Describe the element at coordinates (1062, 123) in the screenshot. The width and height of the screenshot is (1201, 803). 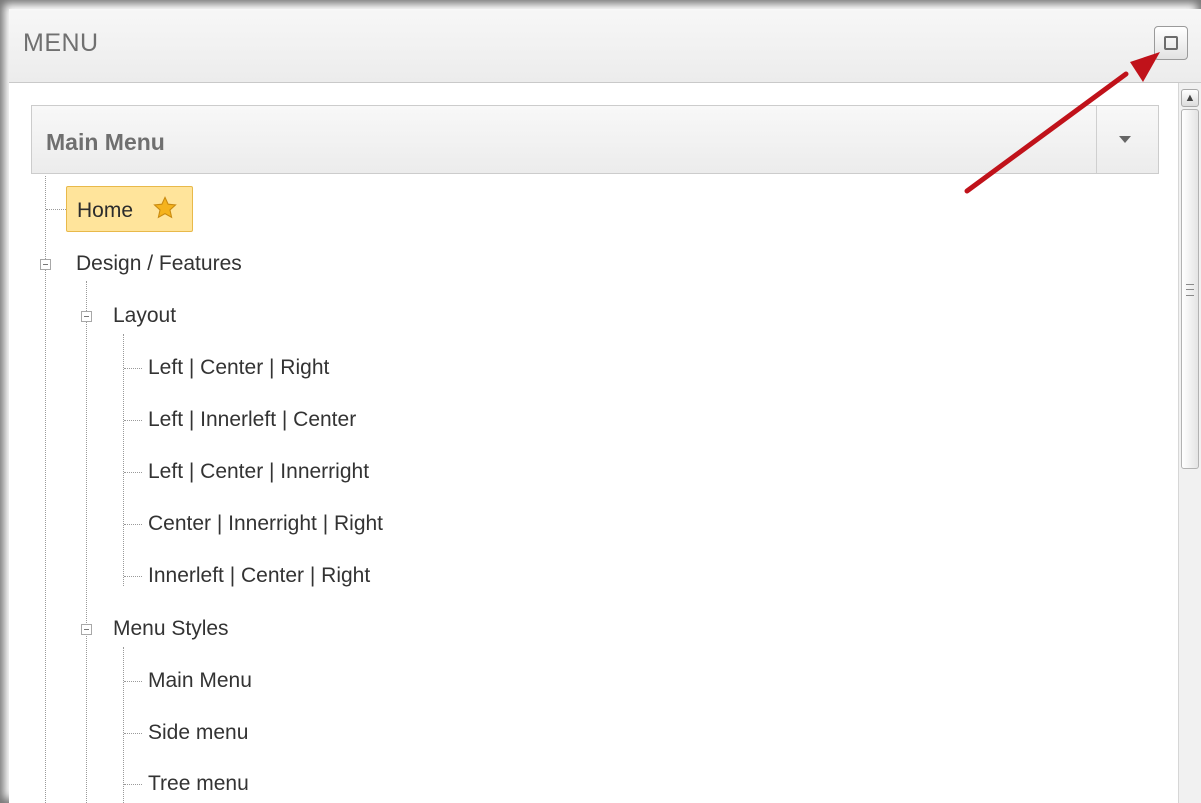
I see `arrow-icon` at that location.